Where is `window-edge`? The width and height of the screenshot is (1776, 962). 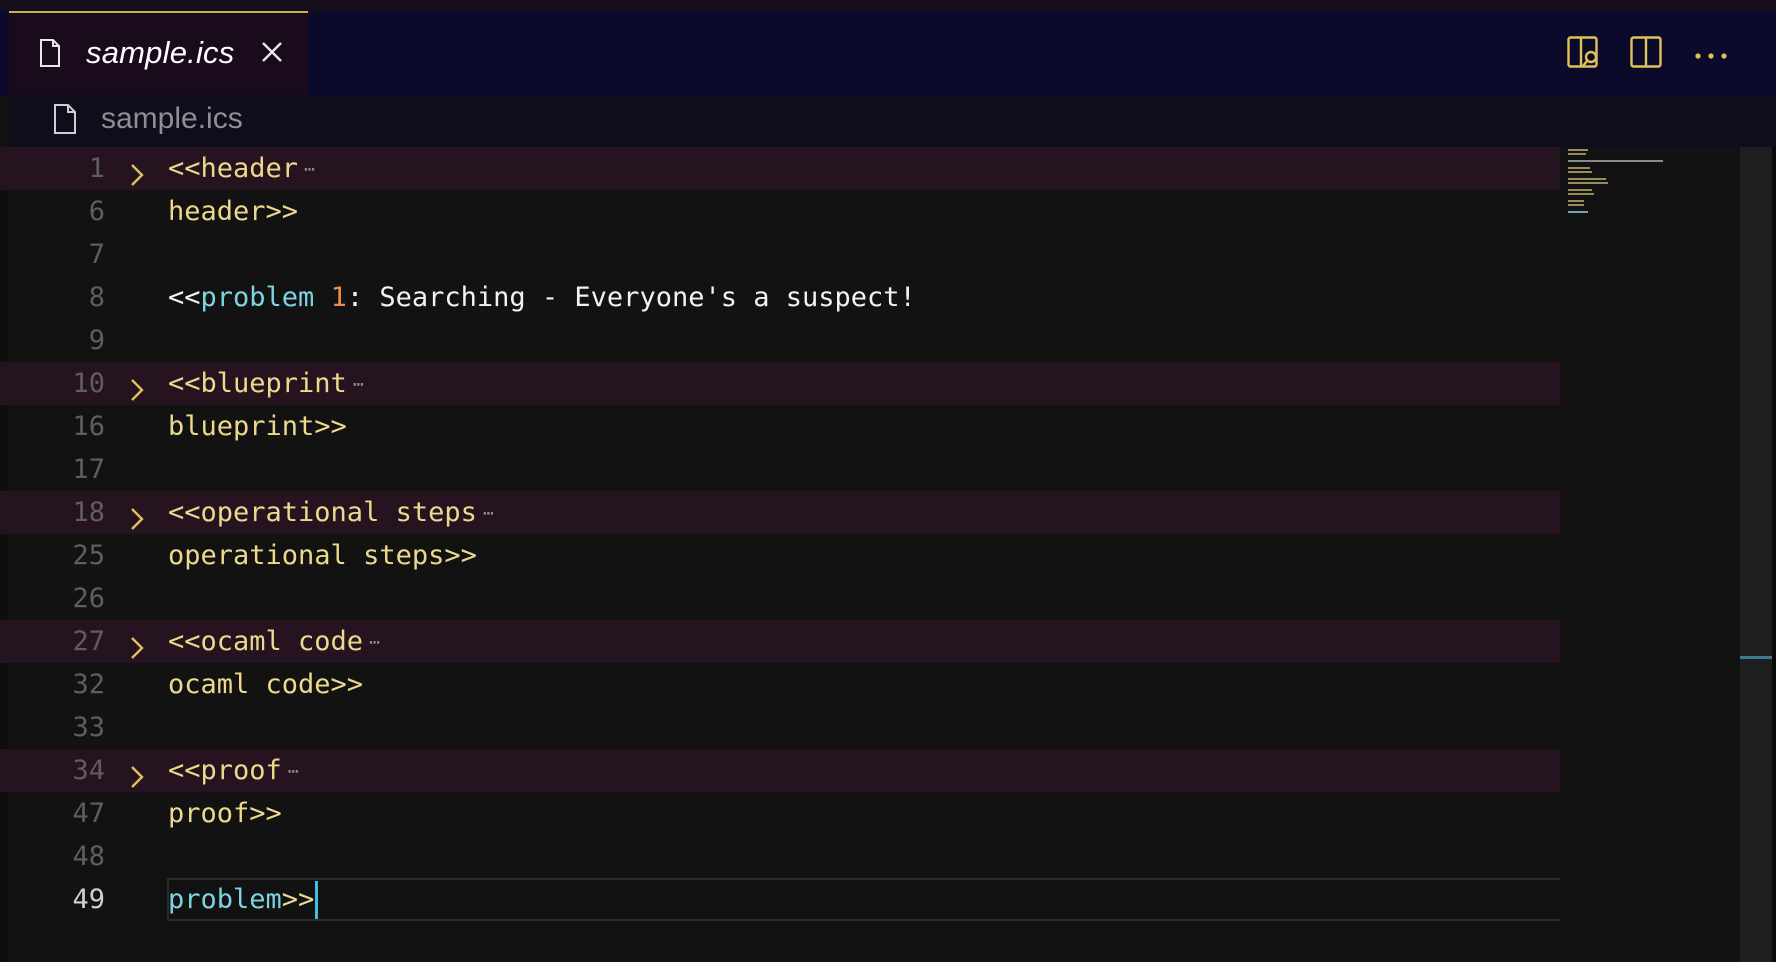
window-edge is located at coordinates (1774, 554).